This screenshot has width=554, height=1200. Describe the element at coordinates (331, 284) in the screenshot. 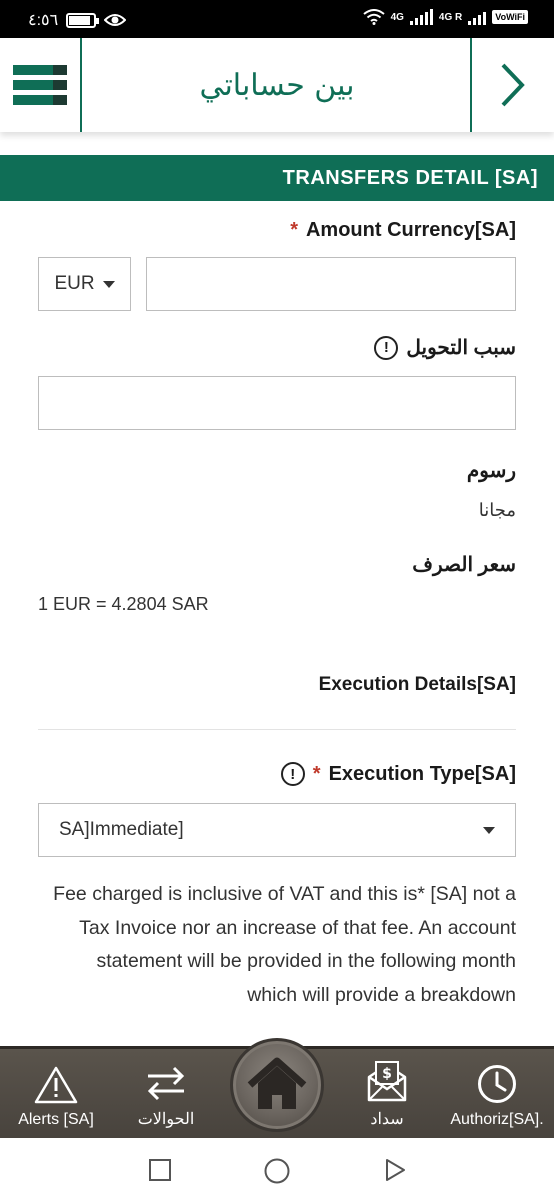

I see `amount-input` at that location.